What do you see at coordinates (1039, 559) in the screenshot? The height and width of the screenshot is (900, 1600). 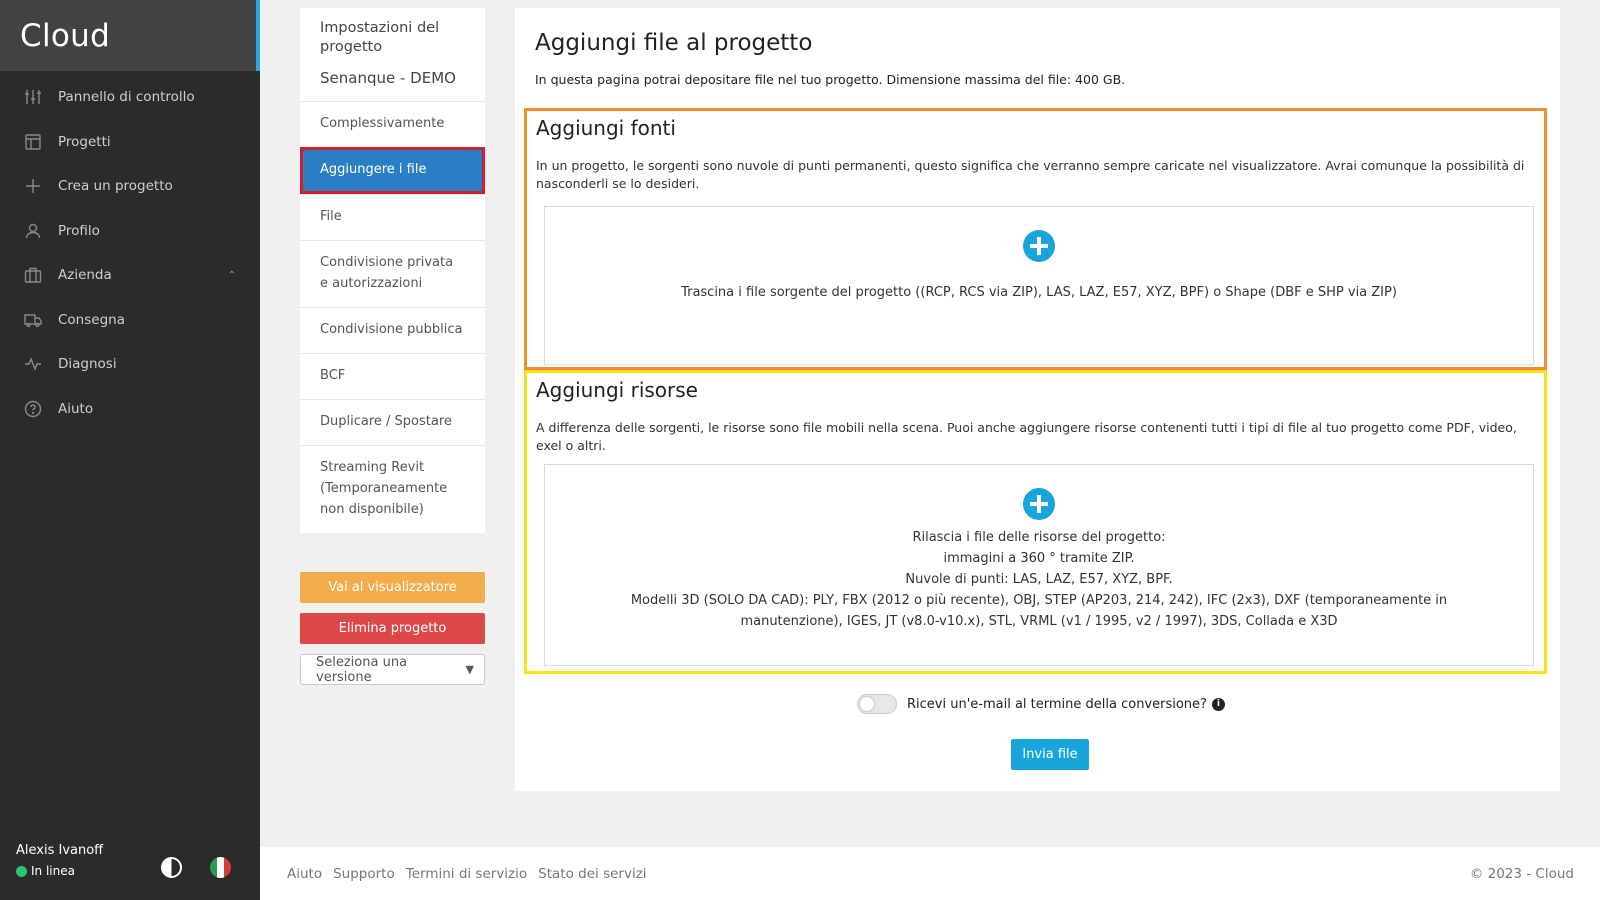 I see `dropzone-line: immagini a 360 ° tramite ZIP.` at bounding box center [1039, 559].